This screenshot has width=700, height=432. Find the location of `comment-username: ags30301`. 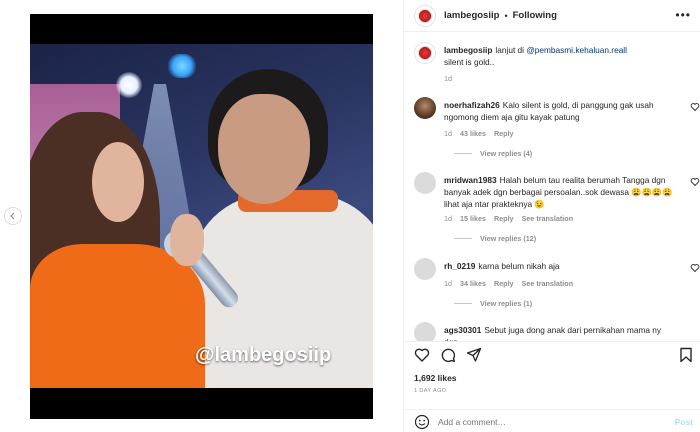

comment-username: ags30301 is located at coordinates (462, 330).